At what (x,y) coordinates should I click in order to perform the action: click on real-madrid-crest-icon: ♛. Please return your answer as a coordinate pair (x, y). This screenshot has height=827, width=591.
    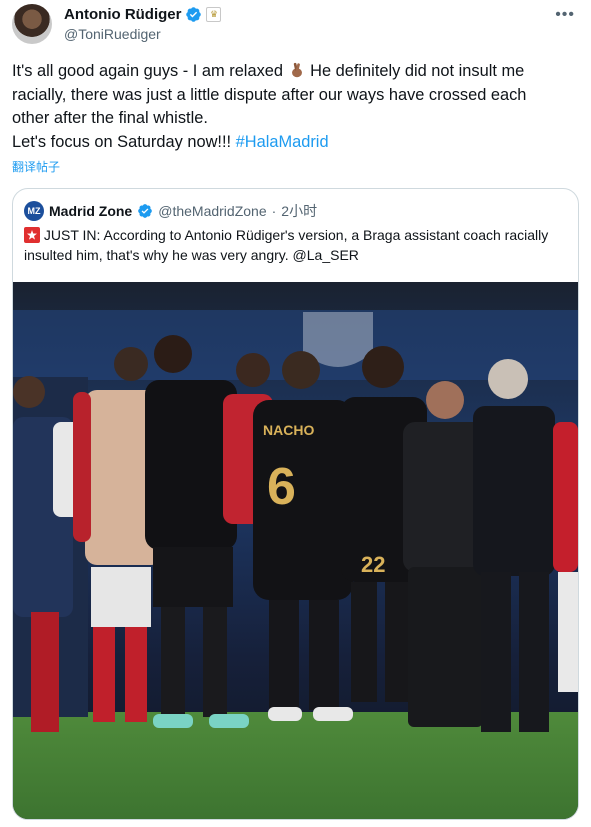
    Looking at the image, I should click on (214, 14).